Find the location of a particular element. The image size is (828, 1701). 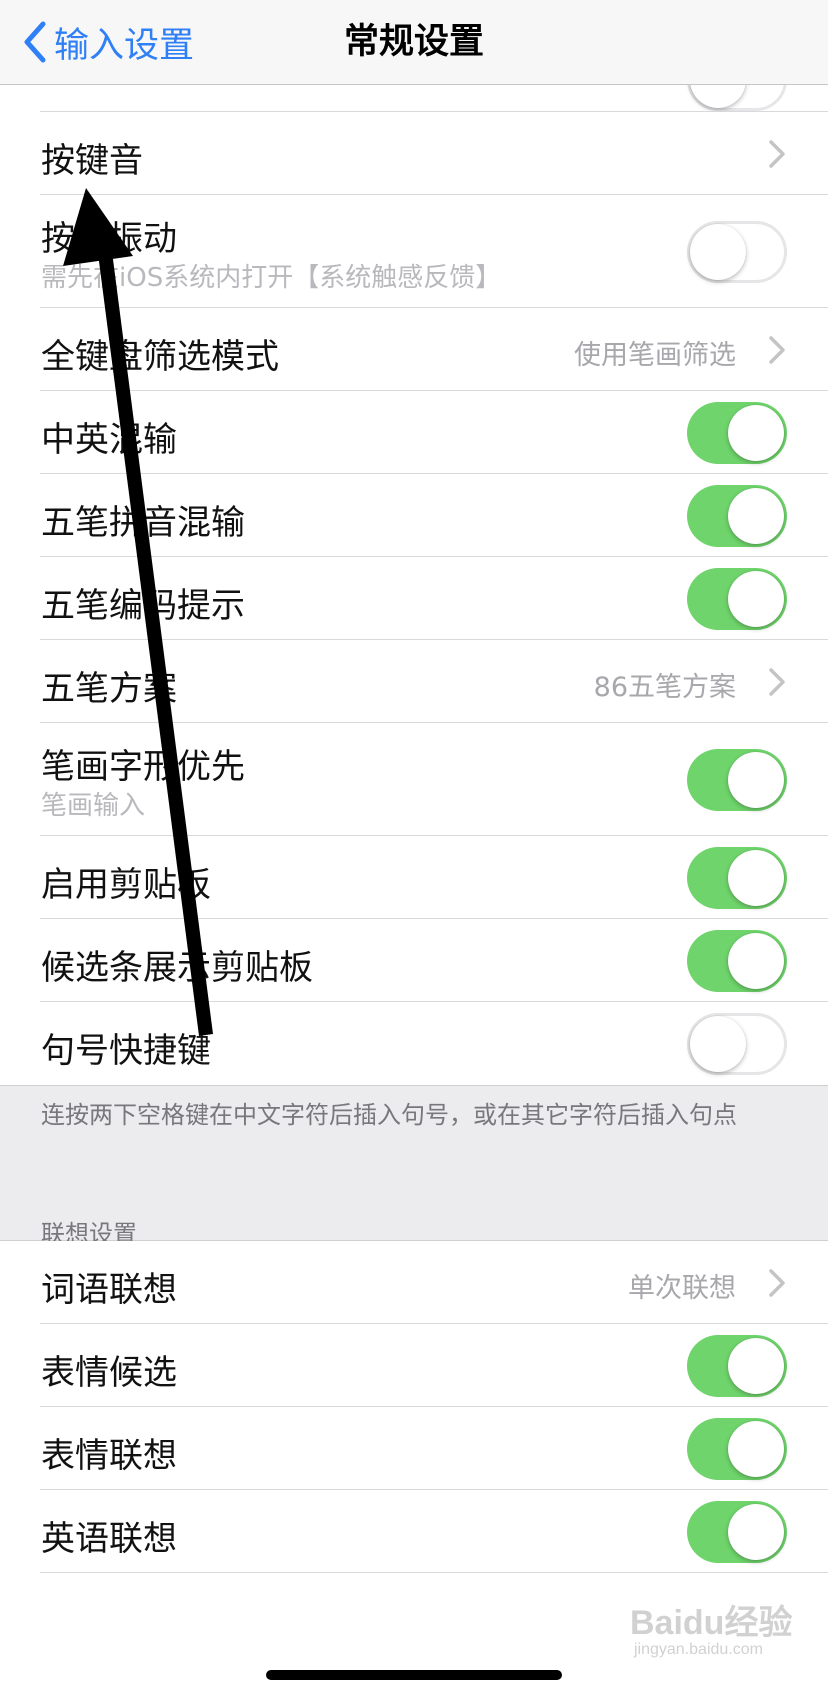

row-label: 五笔编码提示 is located at coordinates (143, 605).